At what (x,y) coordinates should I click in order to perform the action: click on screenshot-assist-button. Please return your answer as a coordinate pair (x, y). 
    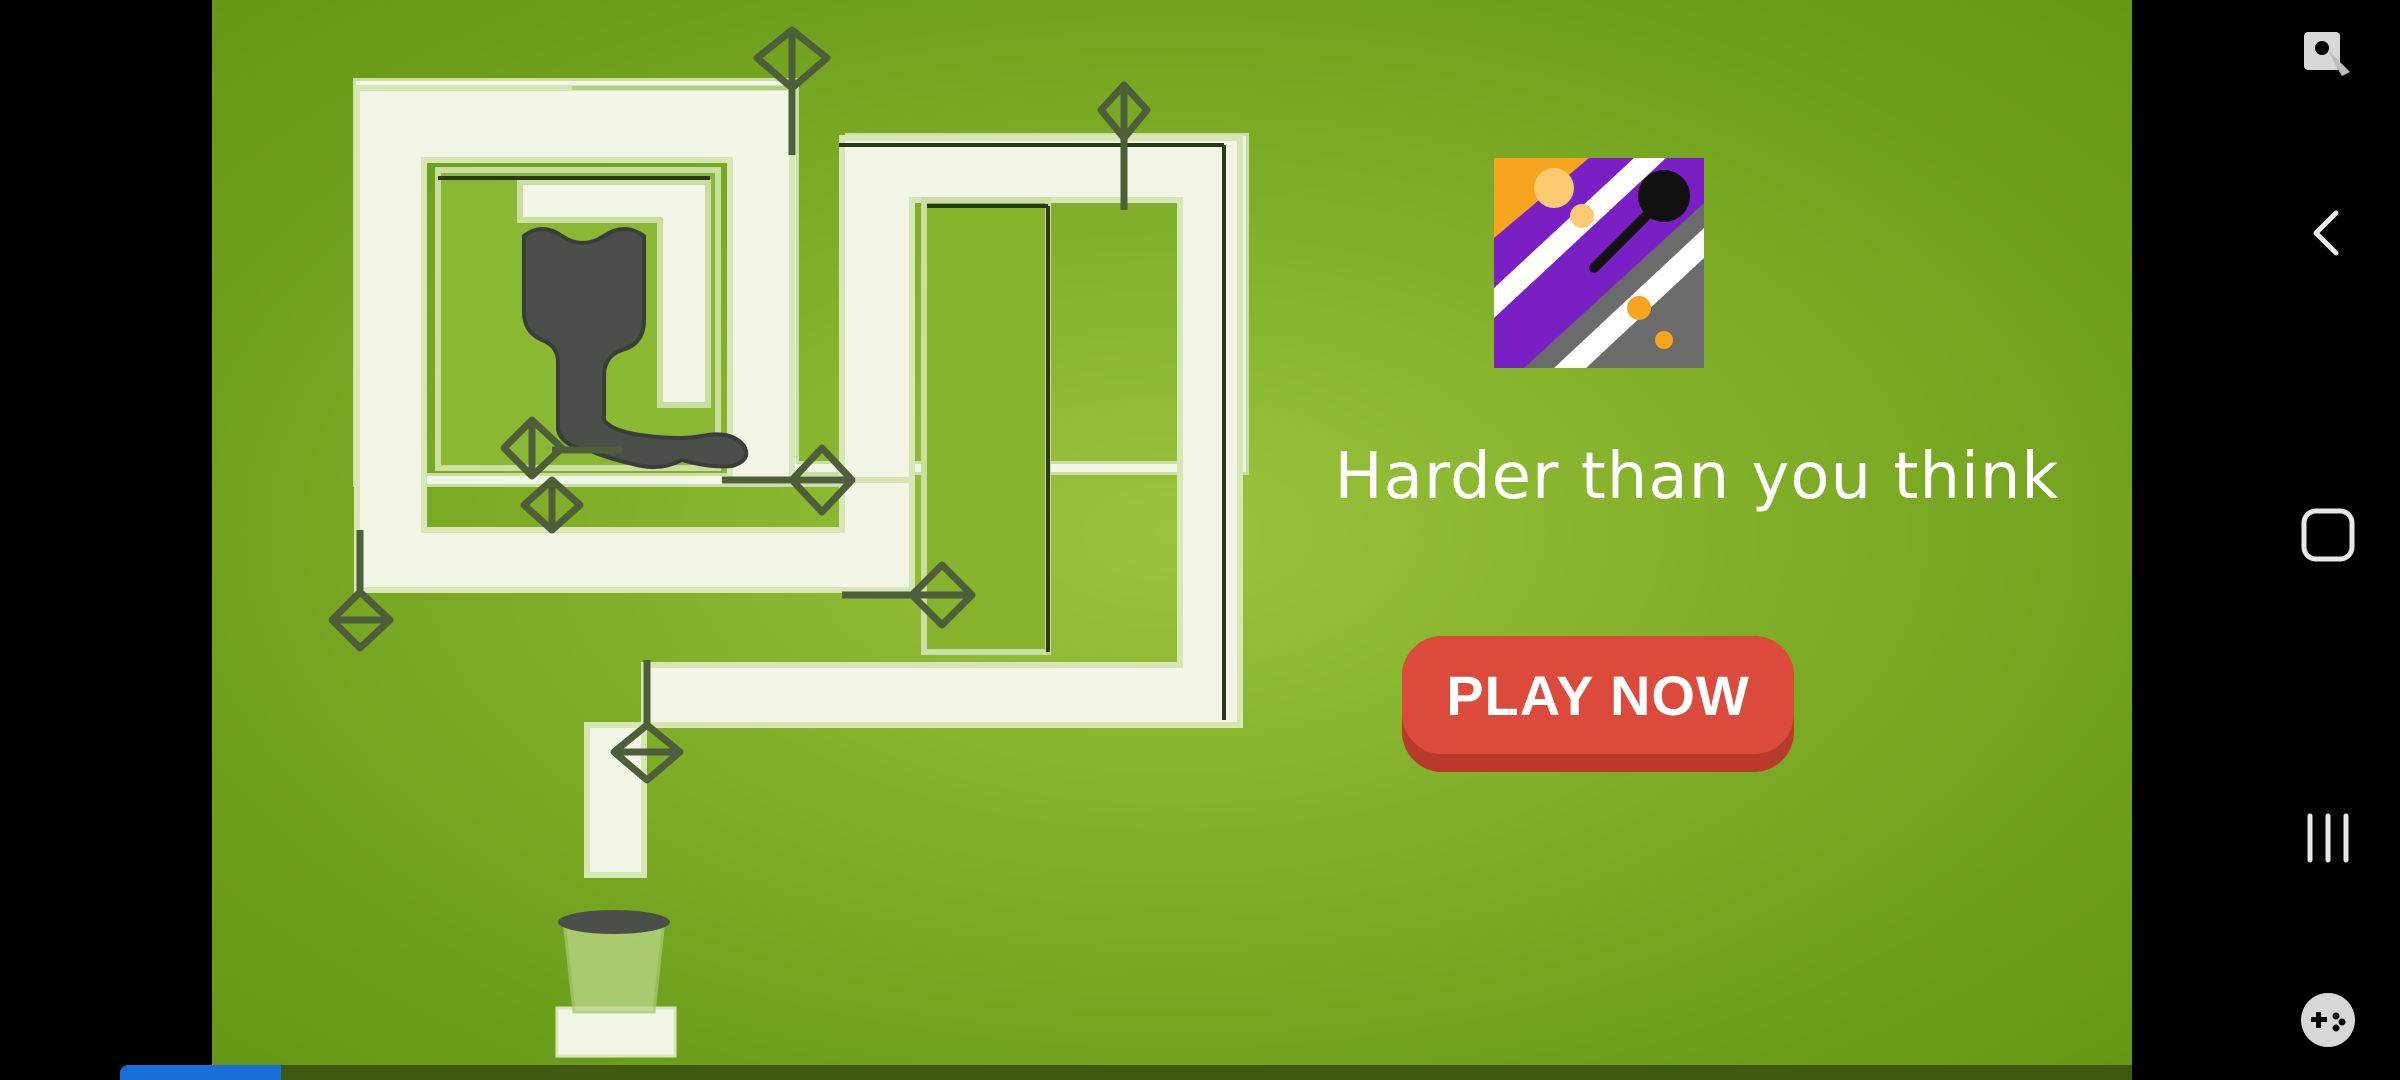
    Looking at the image, I should click on (2328, 56).